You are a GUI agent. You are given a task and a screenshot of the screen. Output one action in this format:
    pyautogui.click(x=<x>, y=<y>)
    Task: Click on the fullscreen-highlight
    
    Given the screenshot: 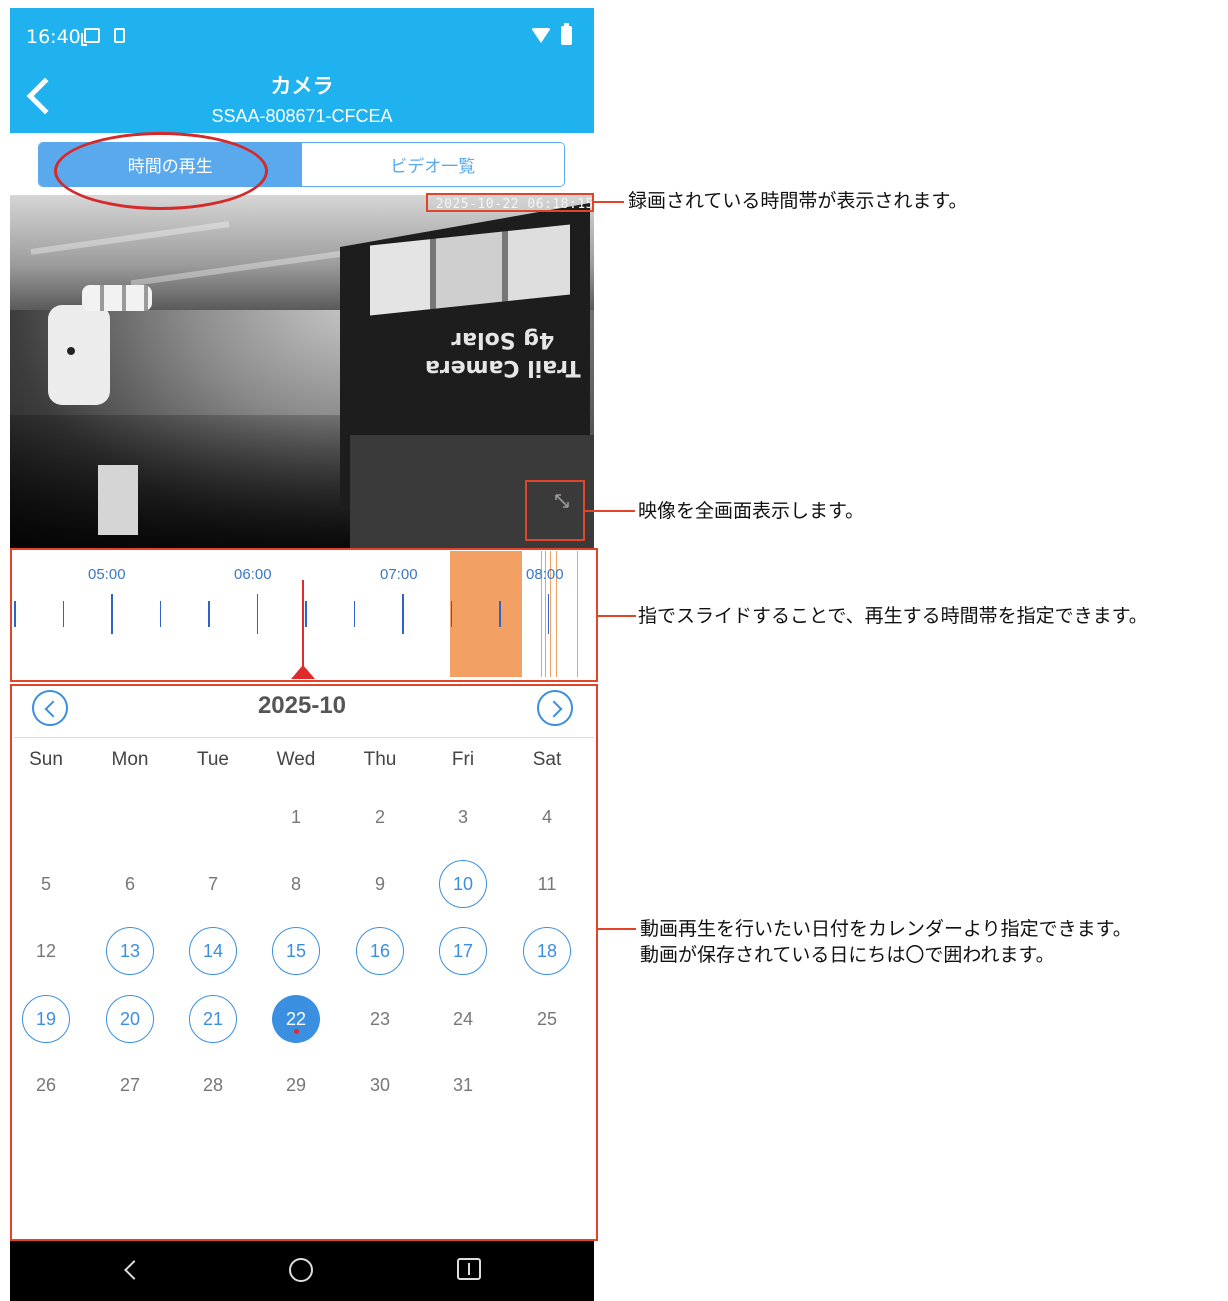 What is the action you would take?
    pyautogui.click(x=555, y=510)
    